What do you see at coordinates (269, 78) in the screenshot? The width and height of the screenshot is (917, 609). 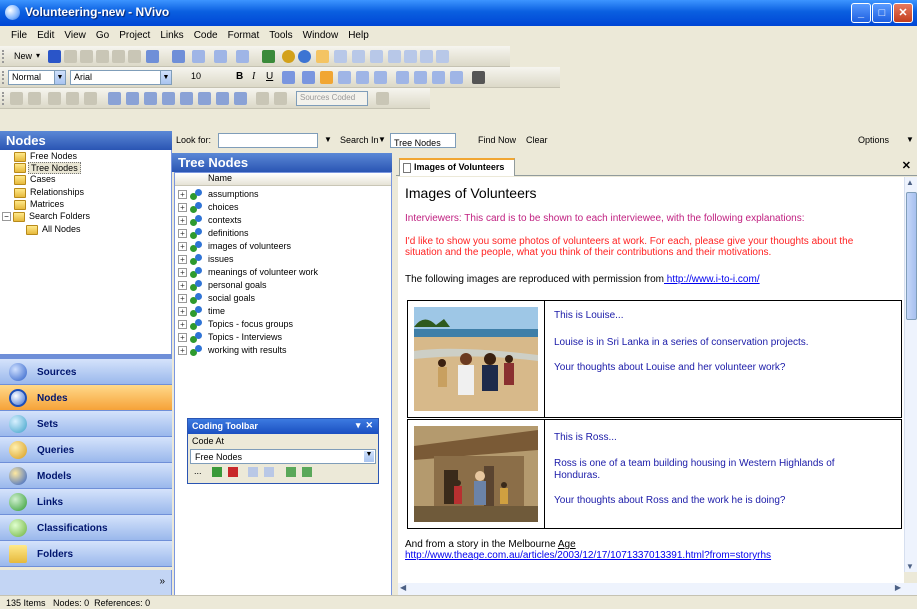 I see `underline-button: U` at bounding box center [269, 78].